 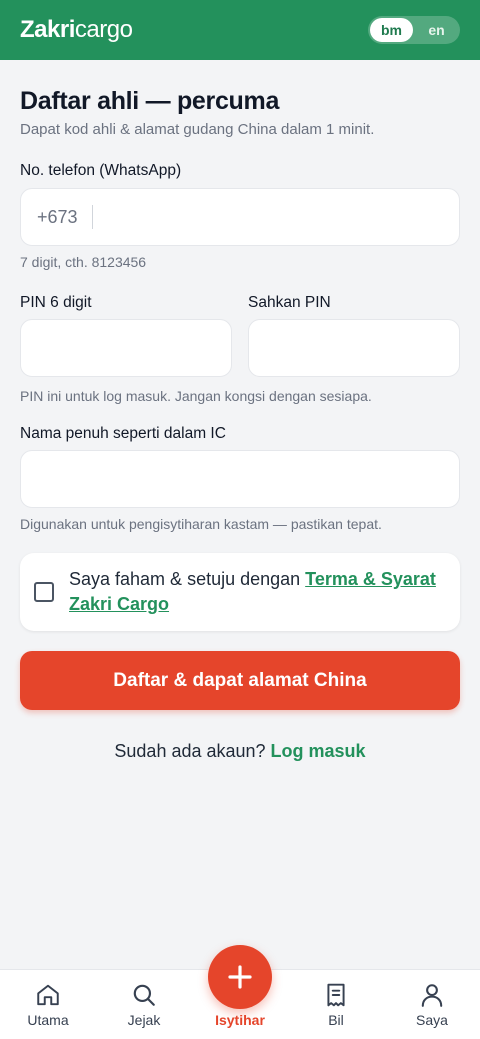 I want to click on user-icon, so click(x=432, y=995).